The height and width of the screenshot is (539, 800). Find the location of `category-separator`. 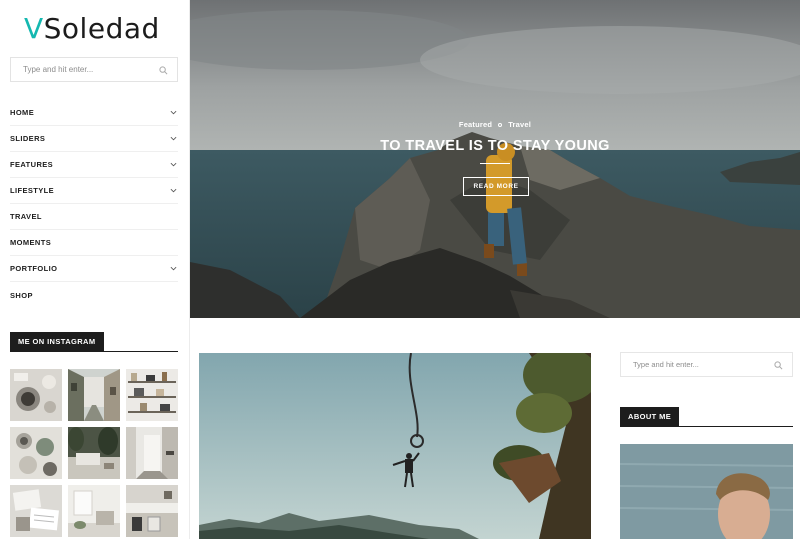

category-separator is located at coordinates (500, 125).